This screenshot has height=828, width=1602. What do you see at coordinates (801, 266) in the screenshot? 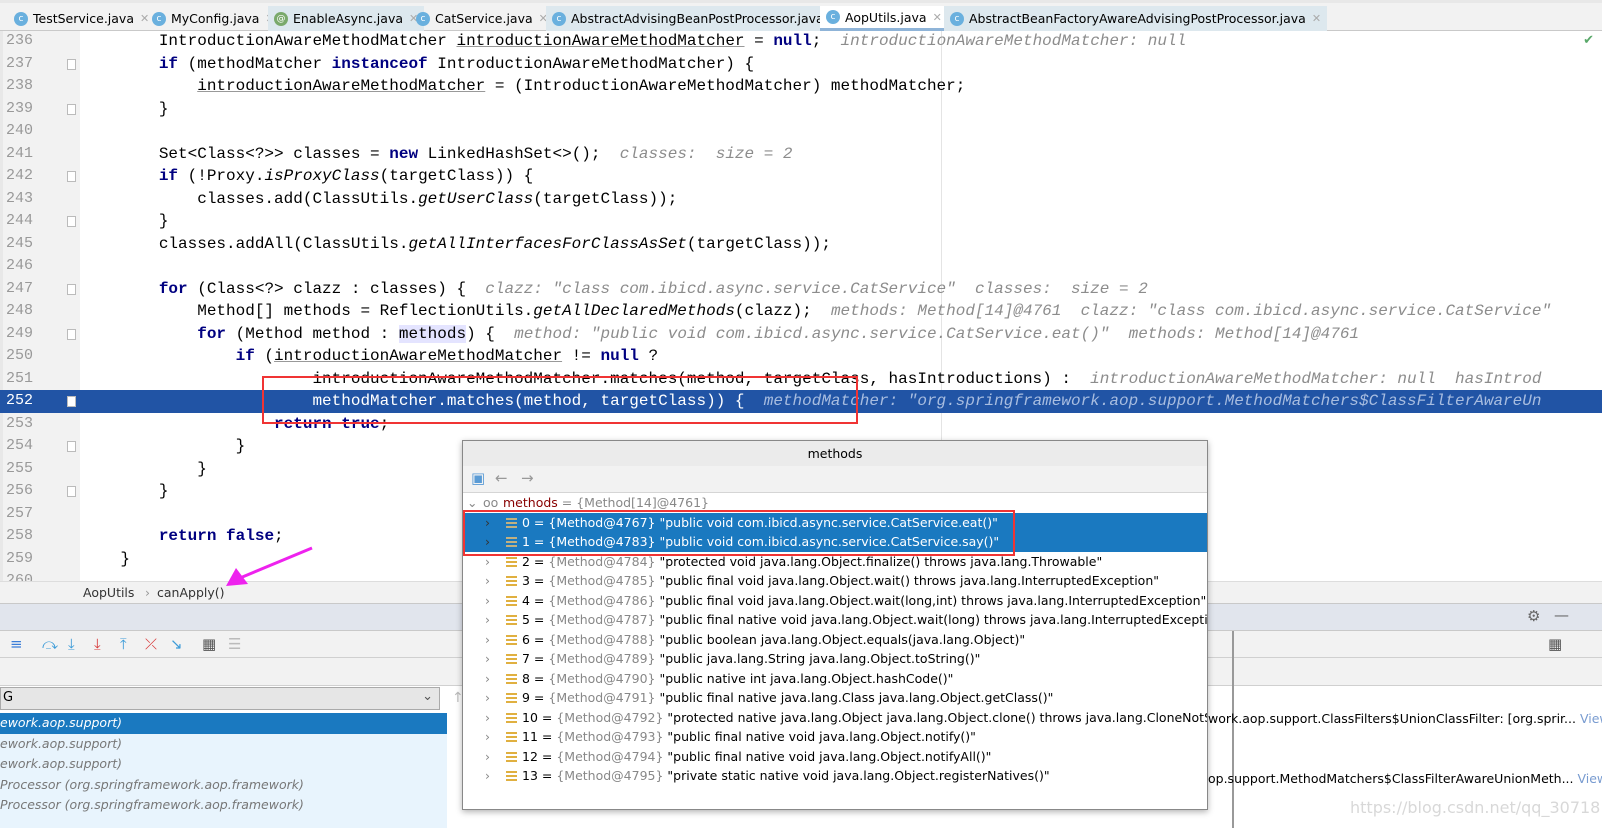
I see `code-line: 246` at bounding box center [801, 266].